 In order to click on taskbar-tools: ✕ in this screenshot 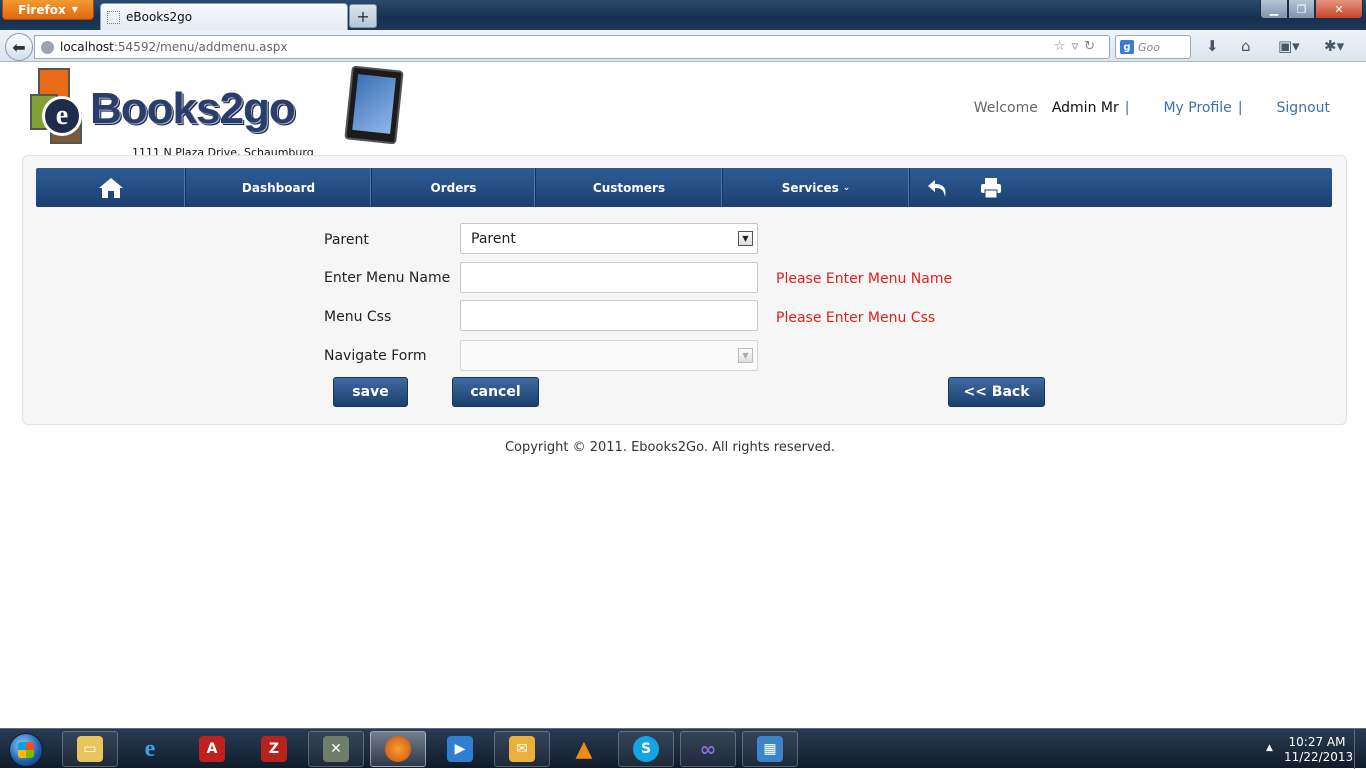, I will do `click(336, 749)`.